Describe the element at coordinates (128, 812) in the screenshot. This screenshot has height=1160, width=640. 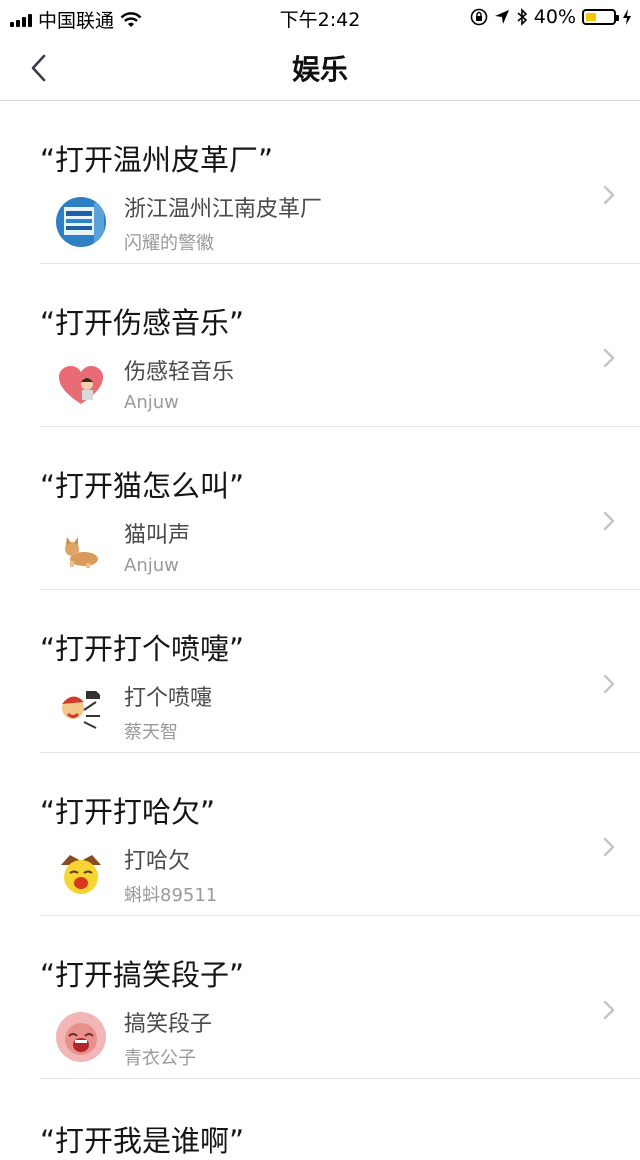
I see `voice-command: “打开打哈欠”` at that location.